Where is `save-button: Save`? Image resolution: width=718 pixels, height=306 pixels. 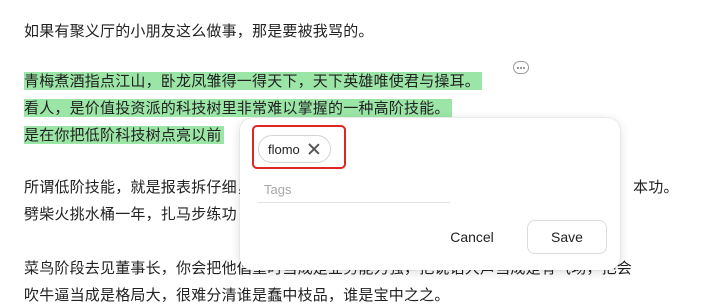
save-button: Save is located at coordinates (567, 237).